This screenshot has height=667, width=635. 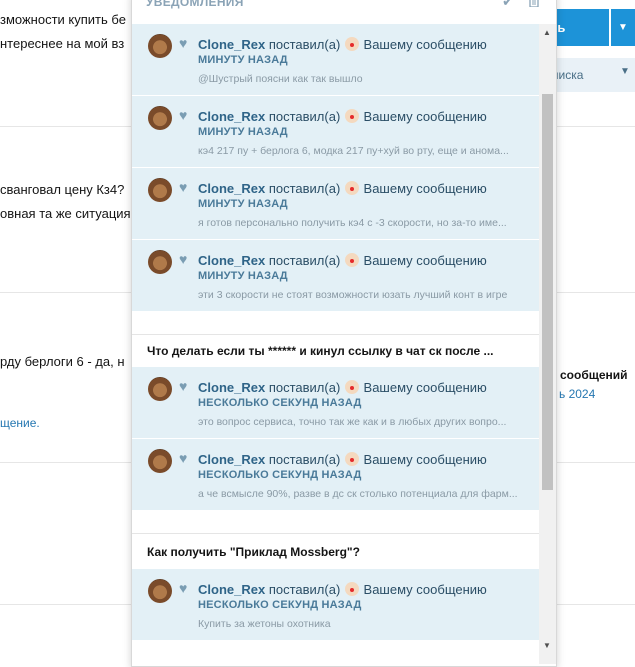 What do you see at coordinates (335, 551) in the screenshot?
I see `thread-title: Как получить "Приклад Mossberg"?` at bounding box center [335, 551].